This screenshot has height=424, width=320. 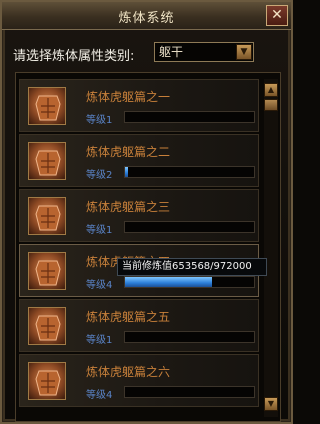 I want to click on list-item: 炼体虎躯篇之六 等级4, so click(x=139, y=380).